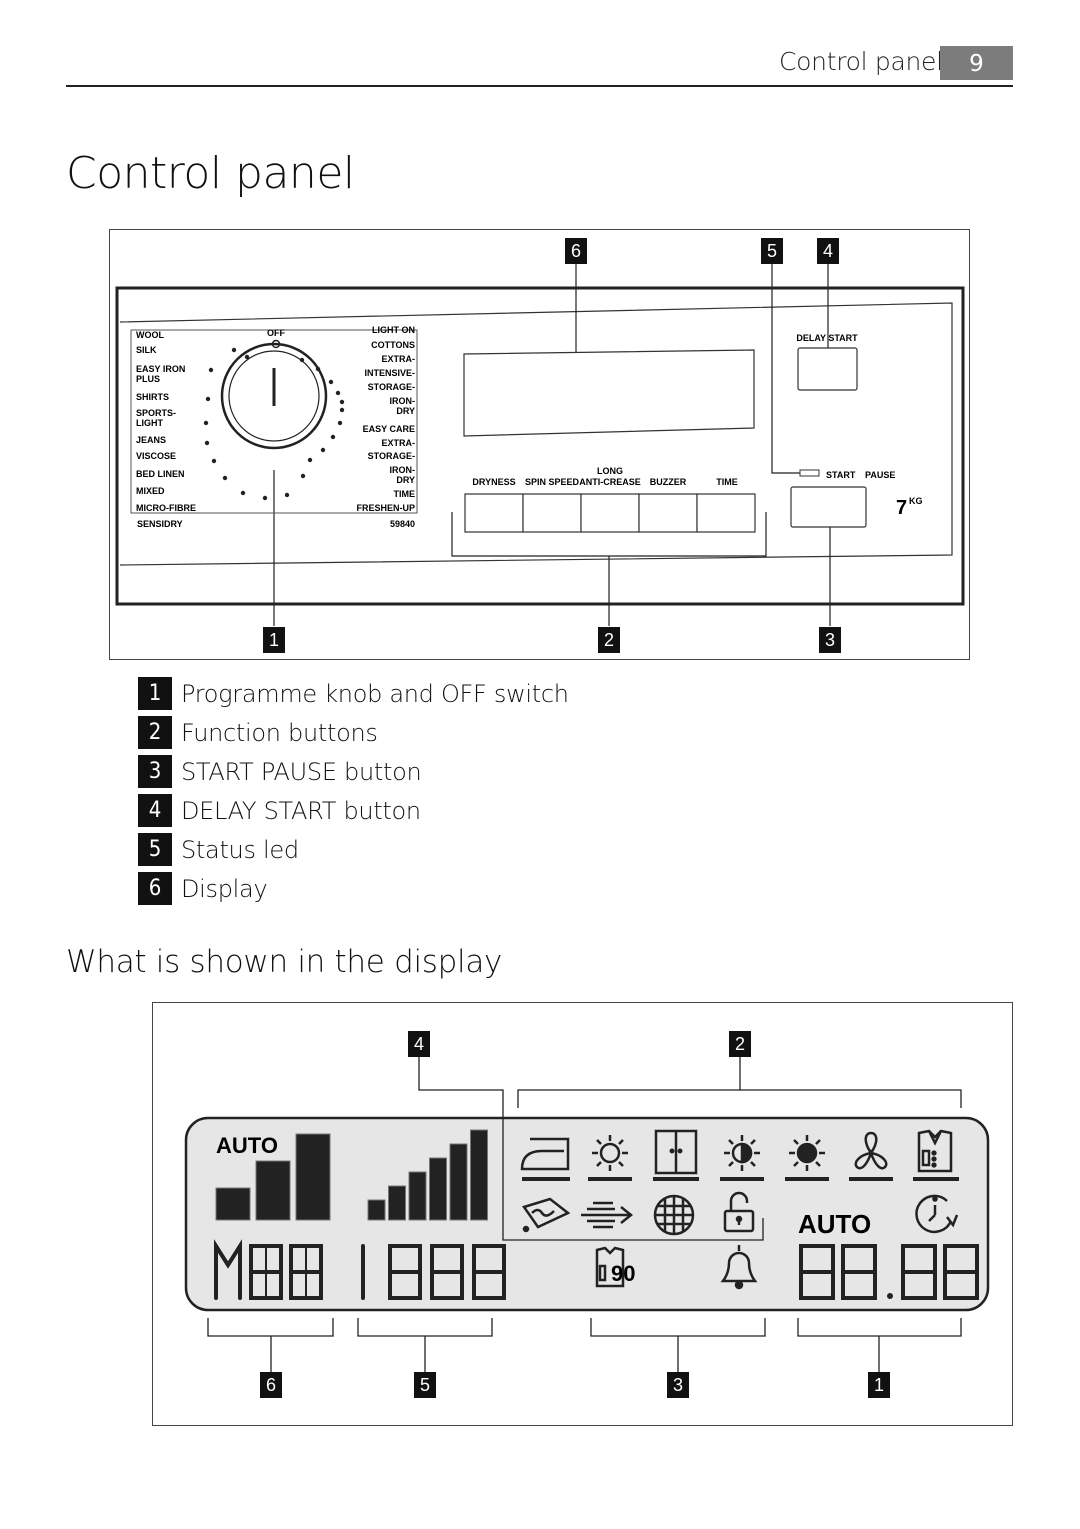  I want to click on legend-text: Programme knob and OFF switch, so click(375, 693).